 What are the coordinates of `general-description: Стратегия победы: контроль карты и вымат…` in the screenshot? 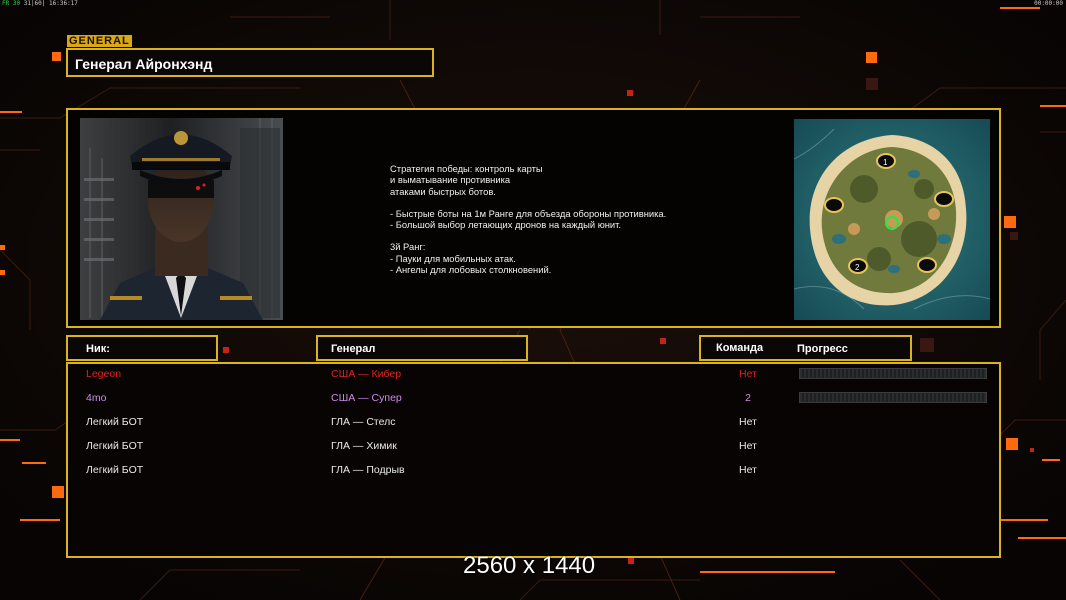 It's located at (528, 219).